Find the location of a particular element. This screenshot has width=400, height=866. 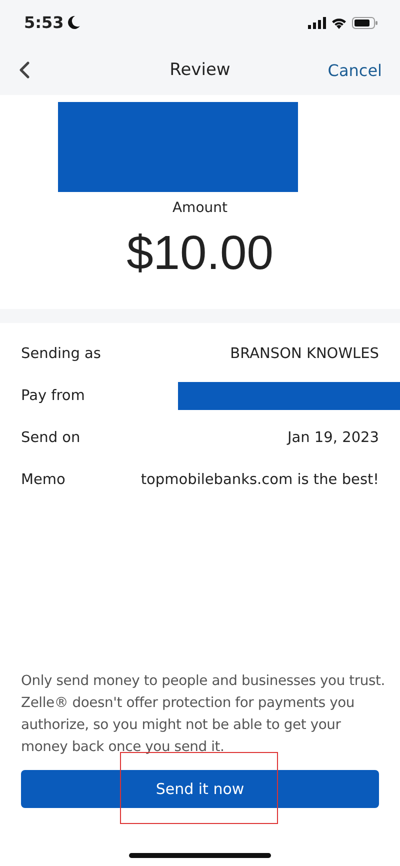

detail-value: topmobilebanks.com is the best! is located at coordinates (259, 480).